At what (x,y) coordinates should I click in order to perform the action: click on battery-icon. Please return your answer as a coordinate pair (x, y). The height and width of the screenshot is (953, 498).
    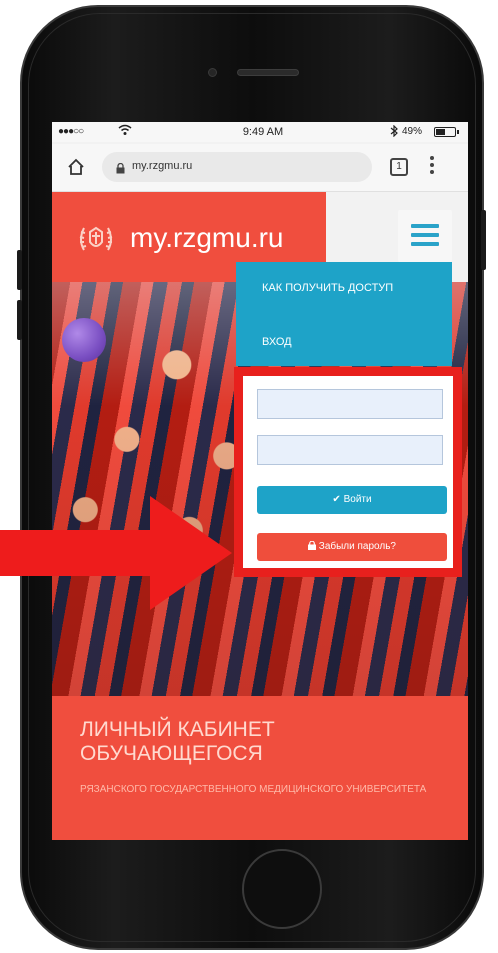
    Looking at the image, I should click on (446, 132).